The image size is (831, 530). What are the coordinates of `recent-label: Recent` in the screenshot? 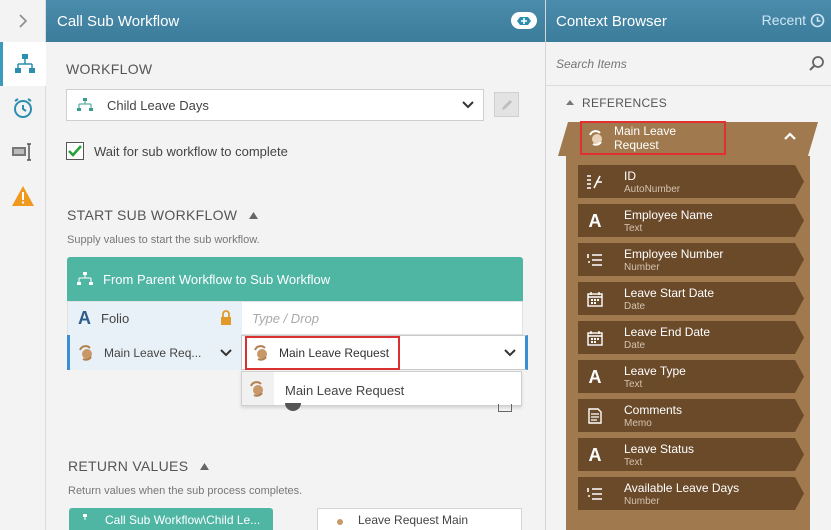 It's located at (783, 20).